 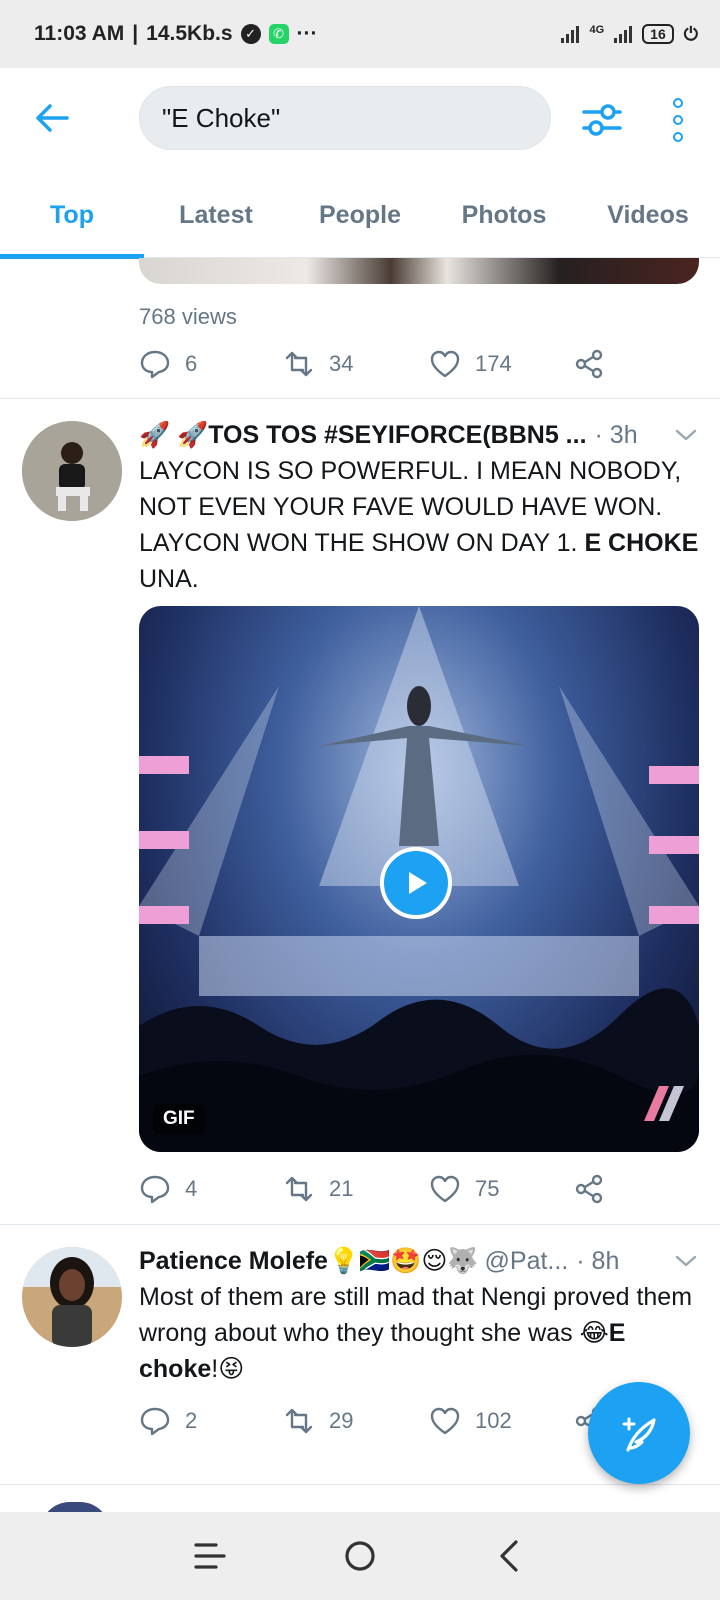 I want to click on menu-icon, so click(x=210, y=1556).